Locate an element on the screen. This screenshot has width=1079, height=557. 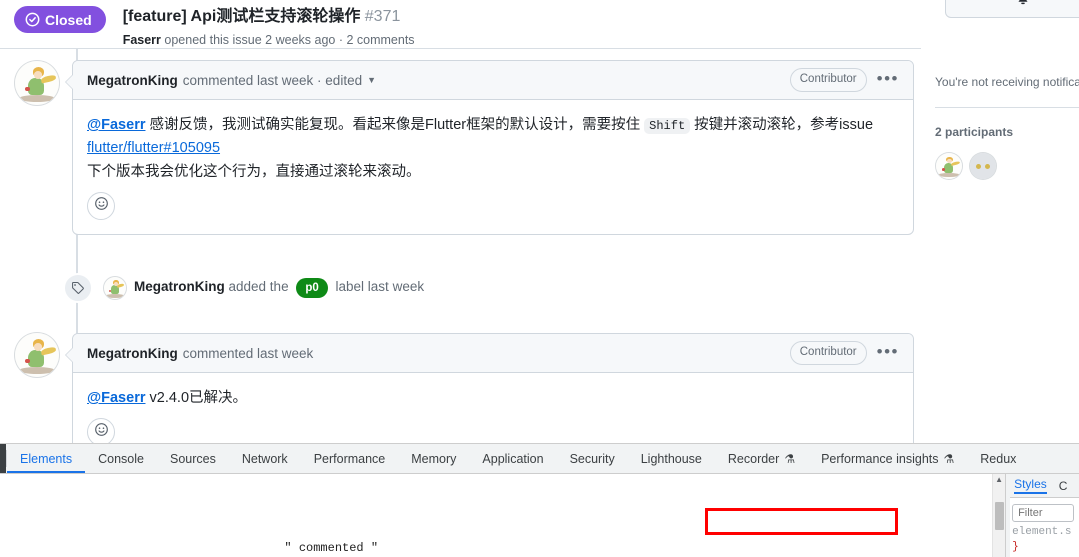
dom-line: " commented " is located at coordinates (502, 539).